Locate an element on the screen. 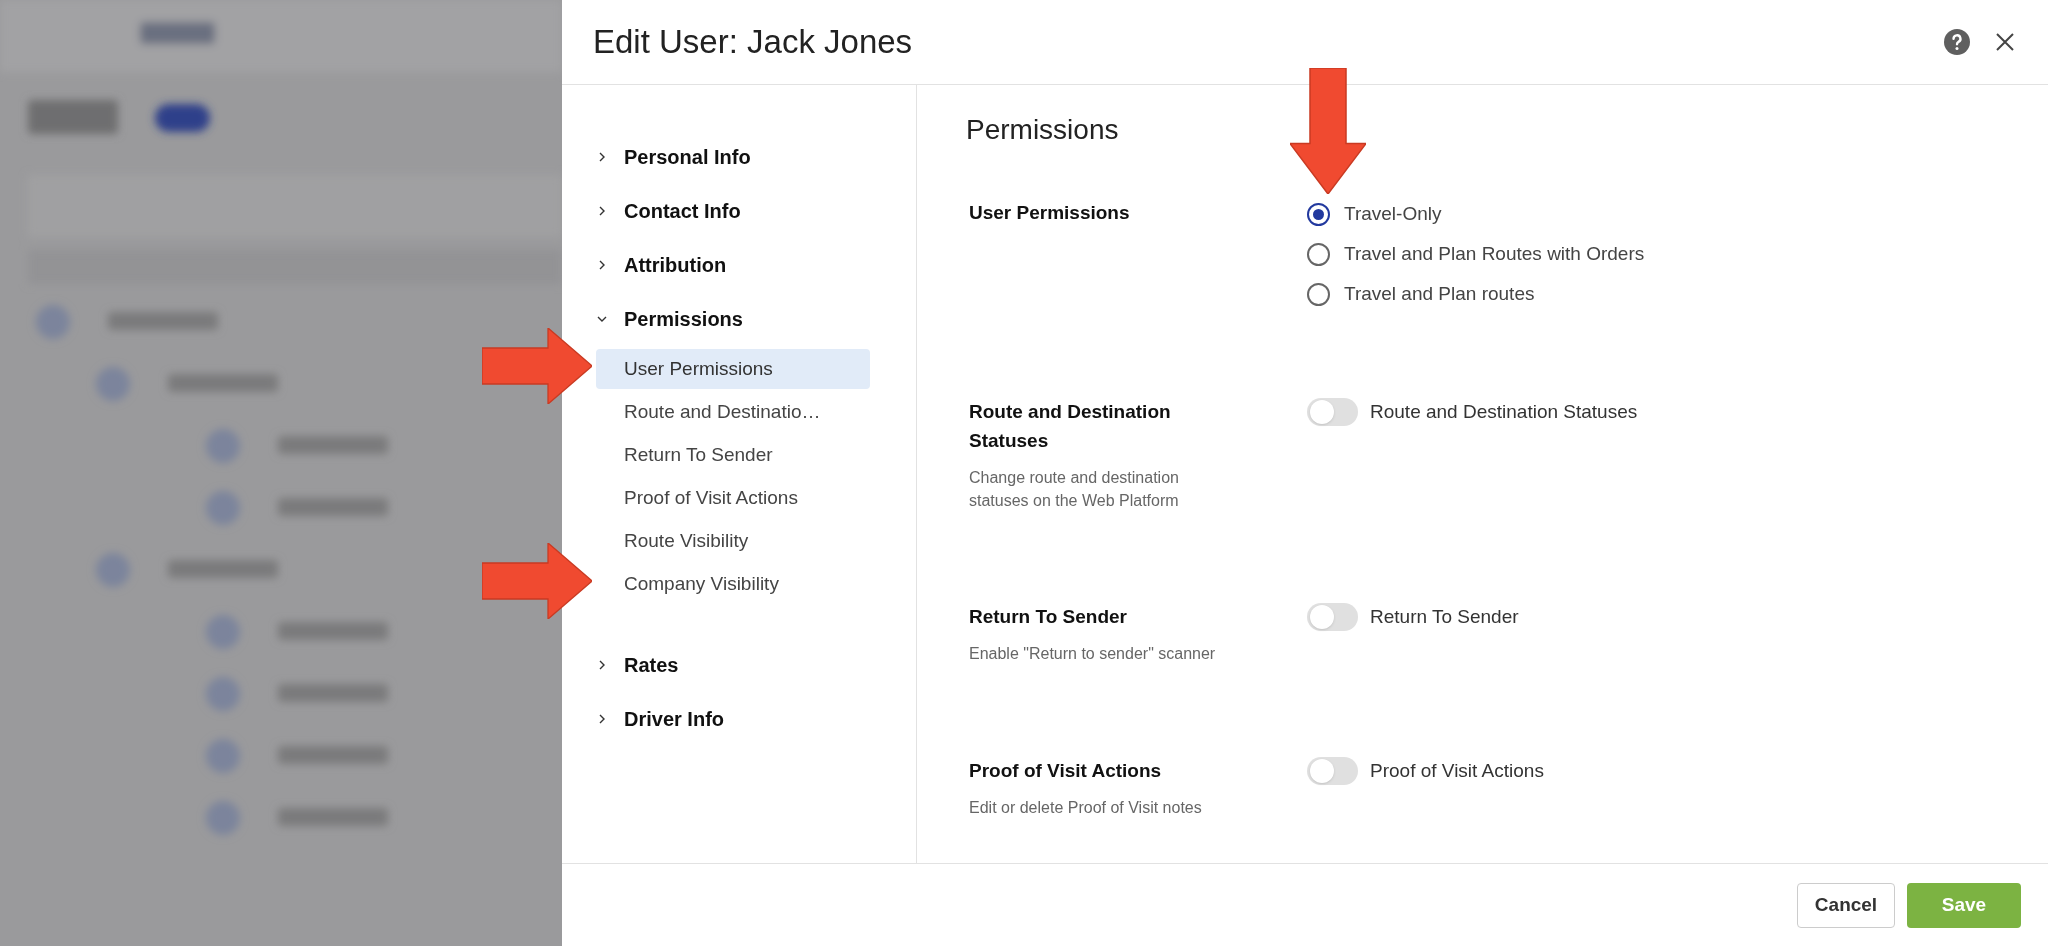 Image resolution: width=2048 pixels, height=946 pixels. nav-item: Company Visibility is located at coordinates (733, 584).